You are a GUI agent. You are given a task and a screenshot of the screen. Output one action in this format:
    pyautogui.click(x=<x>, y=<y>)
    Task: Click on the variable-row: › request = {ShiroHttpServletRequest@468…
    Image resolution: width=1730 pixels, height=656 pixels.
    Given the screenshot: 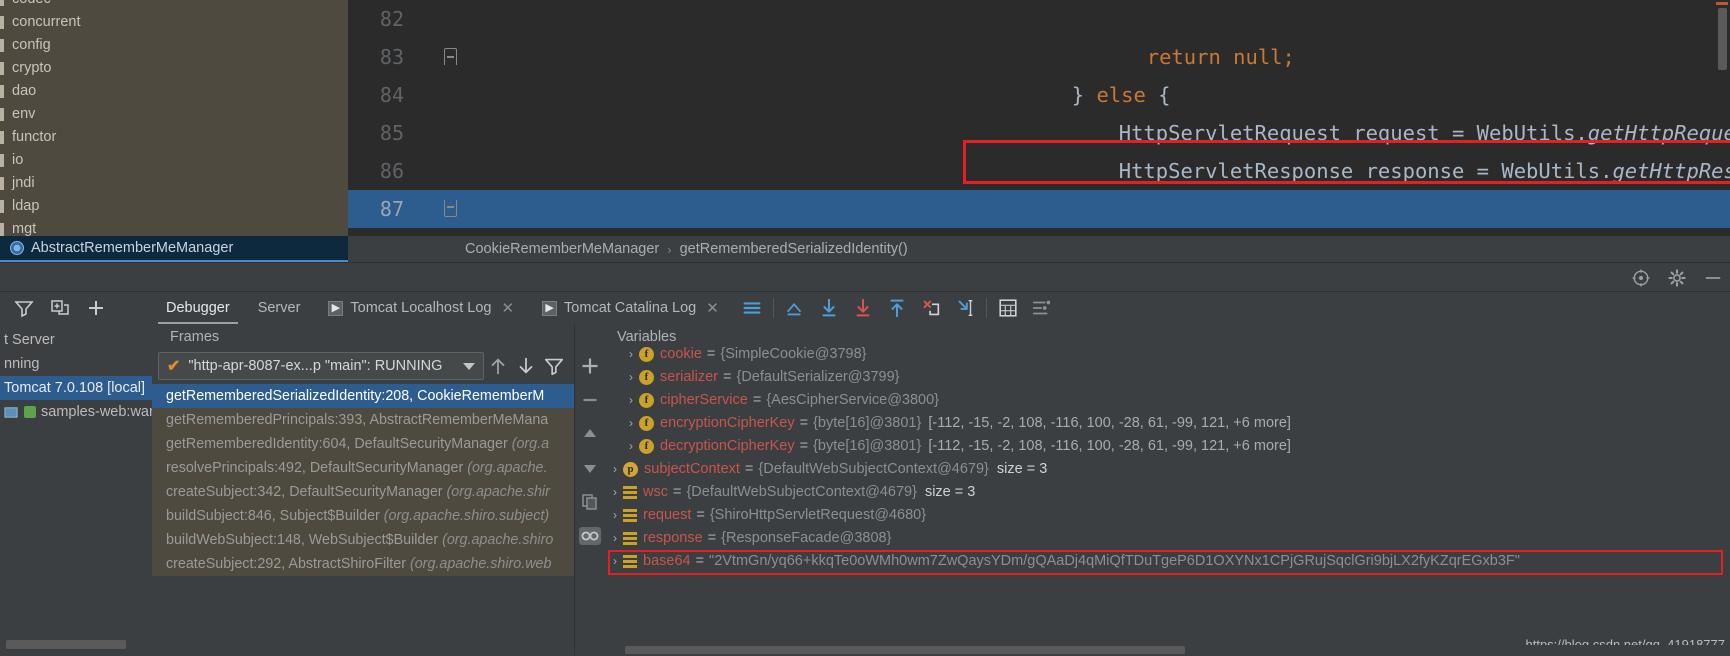 What is the action you would take?
    pyautogui.click(x=1167, y=515)
    